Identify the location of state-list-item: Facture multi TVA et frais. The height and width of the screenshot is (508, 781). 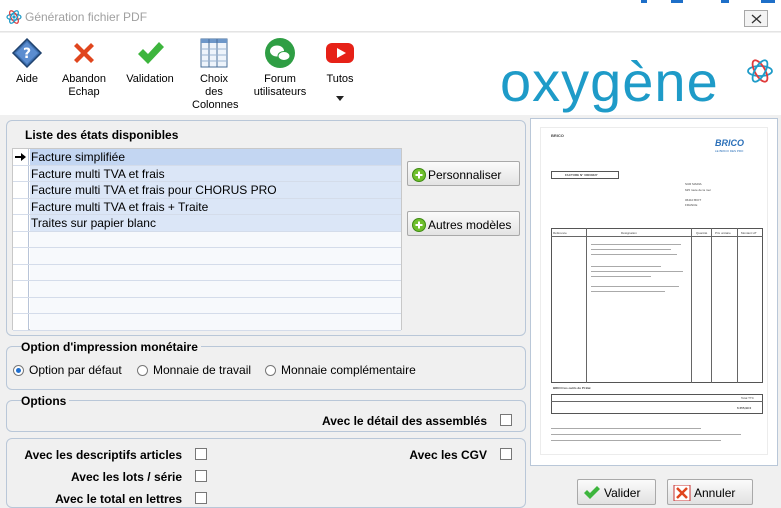
(207, 173).